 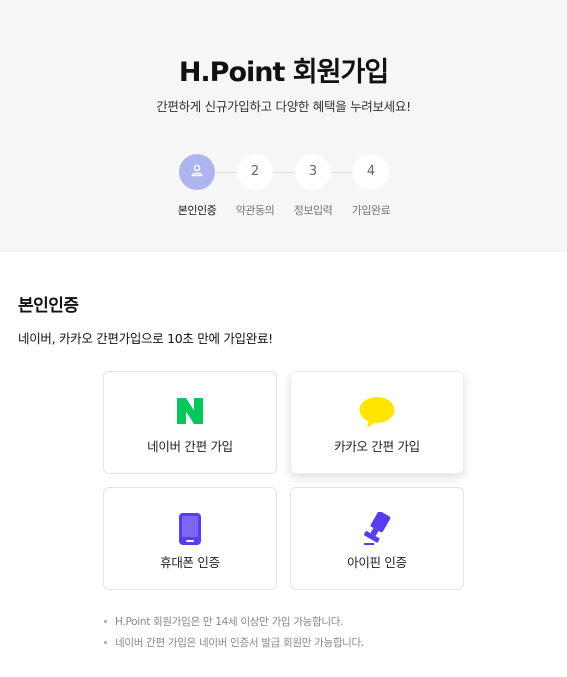 I want to click on page-title: H.Point 회원가입, so click(x=283, y=72).